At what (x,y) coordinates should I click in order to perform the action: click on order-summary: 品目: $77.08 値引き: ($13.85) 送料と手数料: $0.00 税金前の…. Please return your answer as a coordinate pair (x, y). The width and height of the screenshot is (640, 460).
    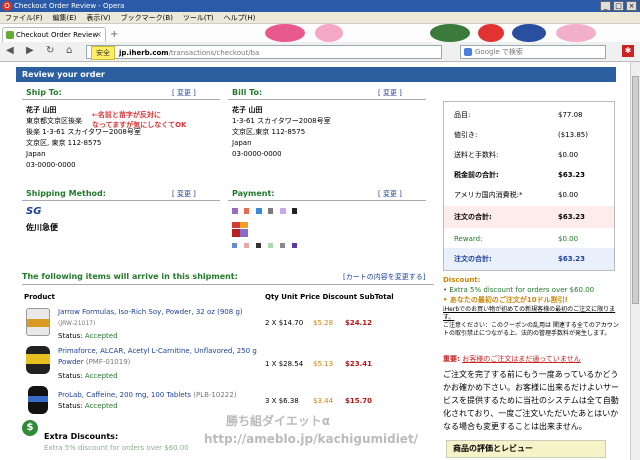
    Looking at the image, I should click on (529, 186).